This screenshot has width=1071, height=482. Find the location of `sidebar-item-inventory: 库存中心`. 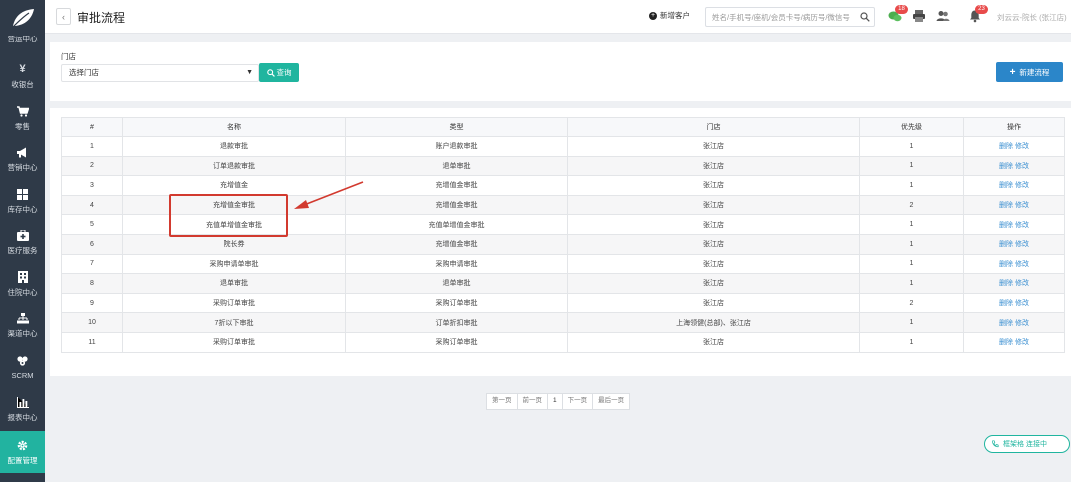

sidebar-item-inventory: 库存中心 is located at coordinates (22, 201).